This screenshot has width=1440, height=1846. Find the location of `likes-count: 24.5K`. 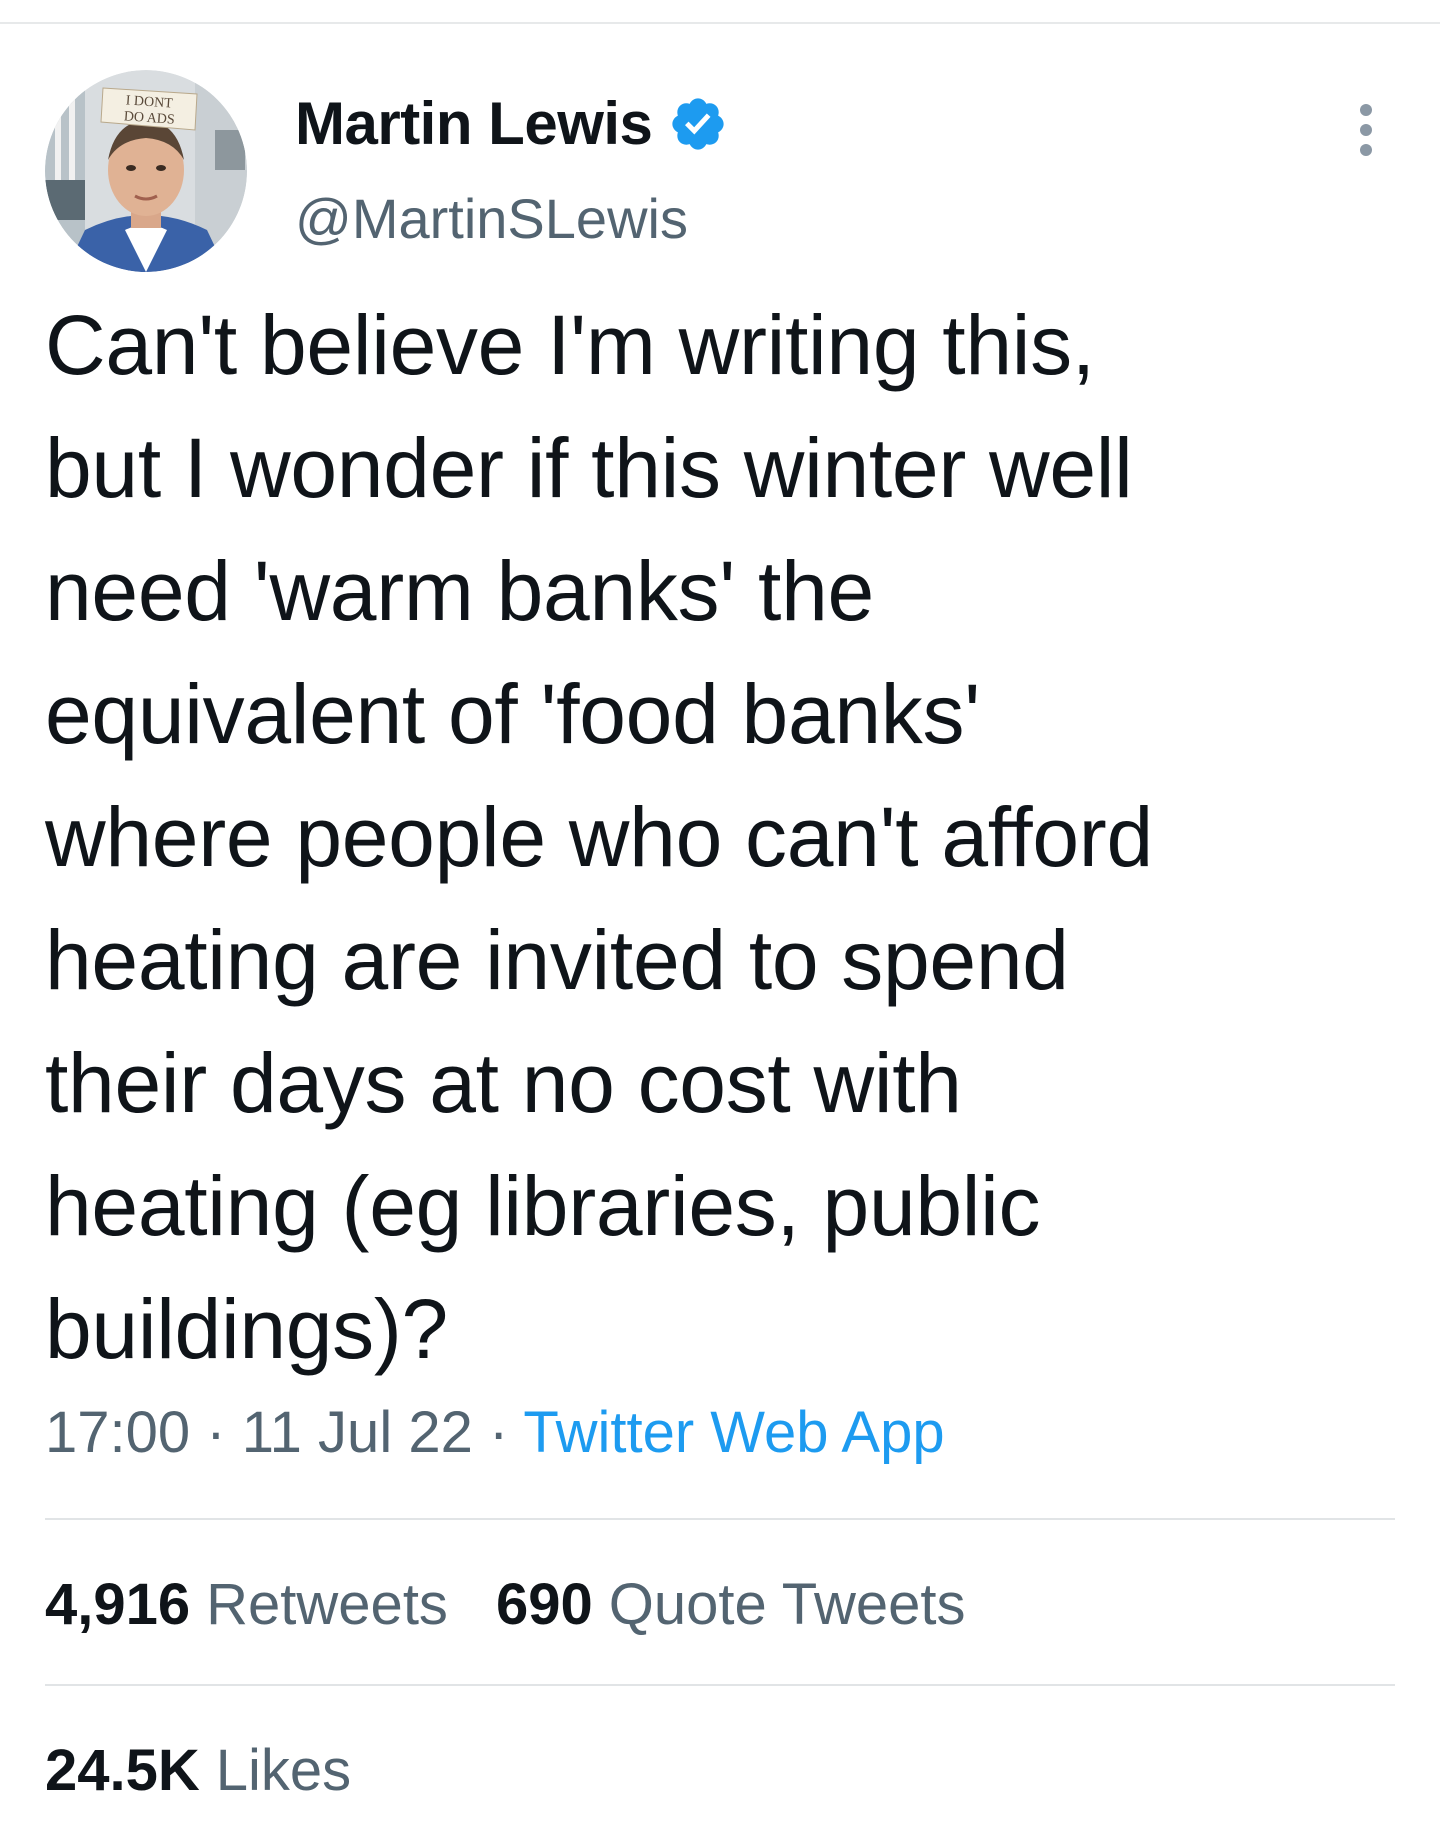

likes-count: 24.5K is located at coordinates (122, 1770).